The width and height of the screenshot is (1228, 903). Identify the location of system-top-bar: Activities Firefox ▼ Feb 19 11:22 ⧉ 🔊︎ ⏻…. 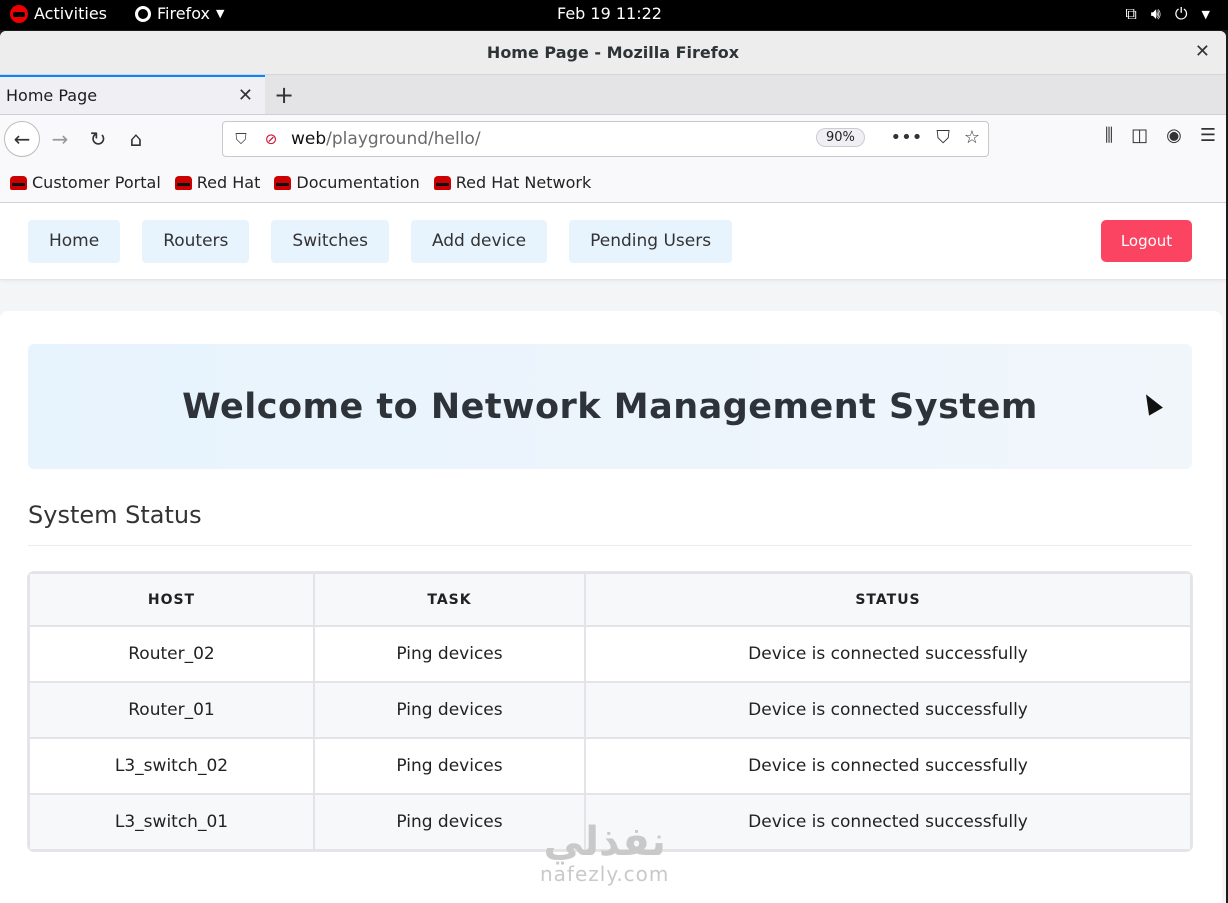
(614, 15).